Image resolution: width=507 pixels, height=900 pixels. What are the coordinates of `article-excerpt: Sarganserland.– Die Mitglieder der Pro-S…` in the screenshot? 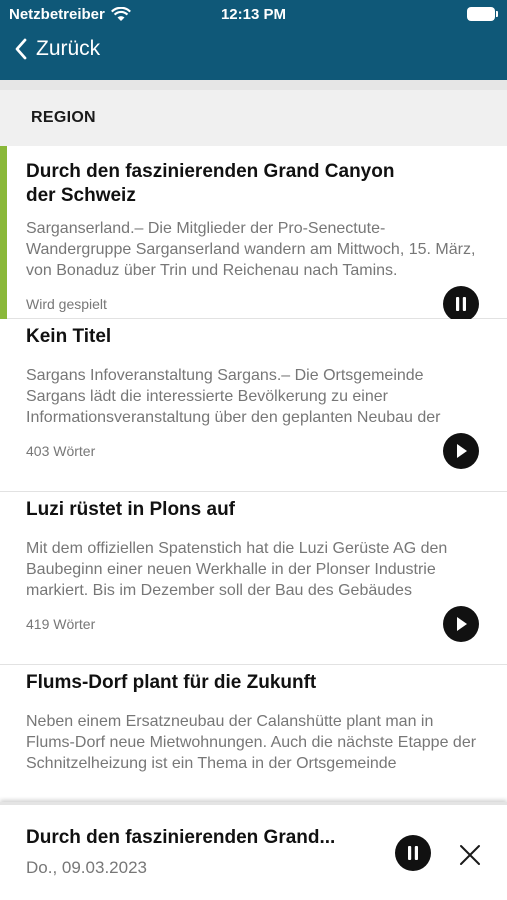 It's located at (251, 249).